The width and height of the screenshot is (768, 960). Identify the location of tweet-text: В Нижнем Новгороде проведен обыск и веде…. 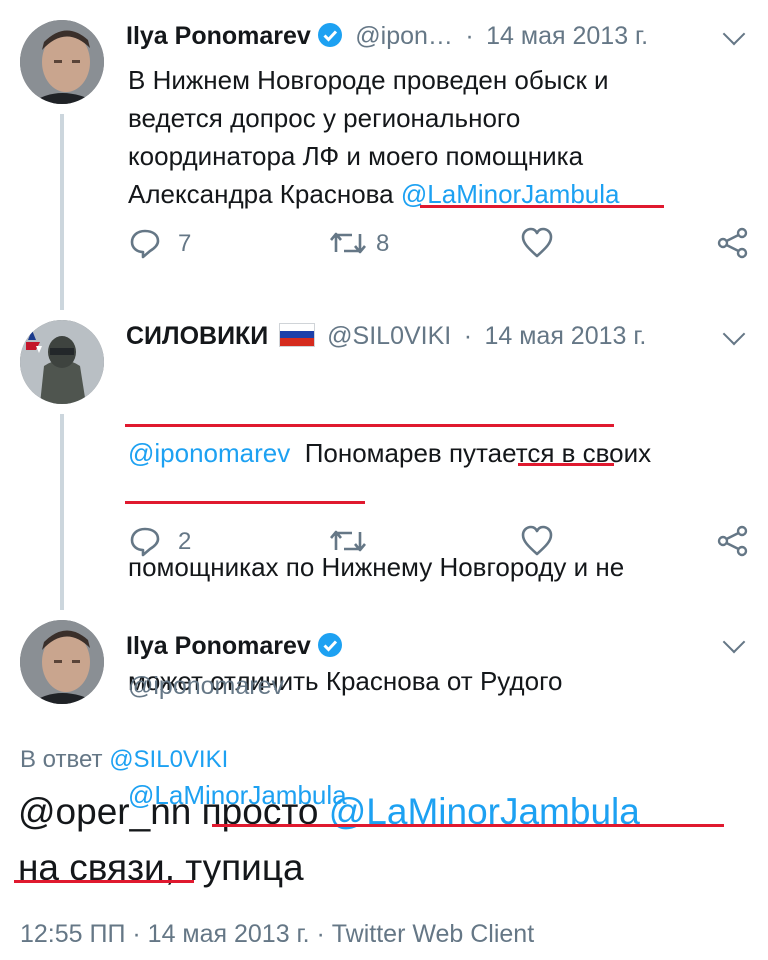
(438, 137).